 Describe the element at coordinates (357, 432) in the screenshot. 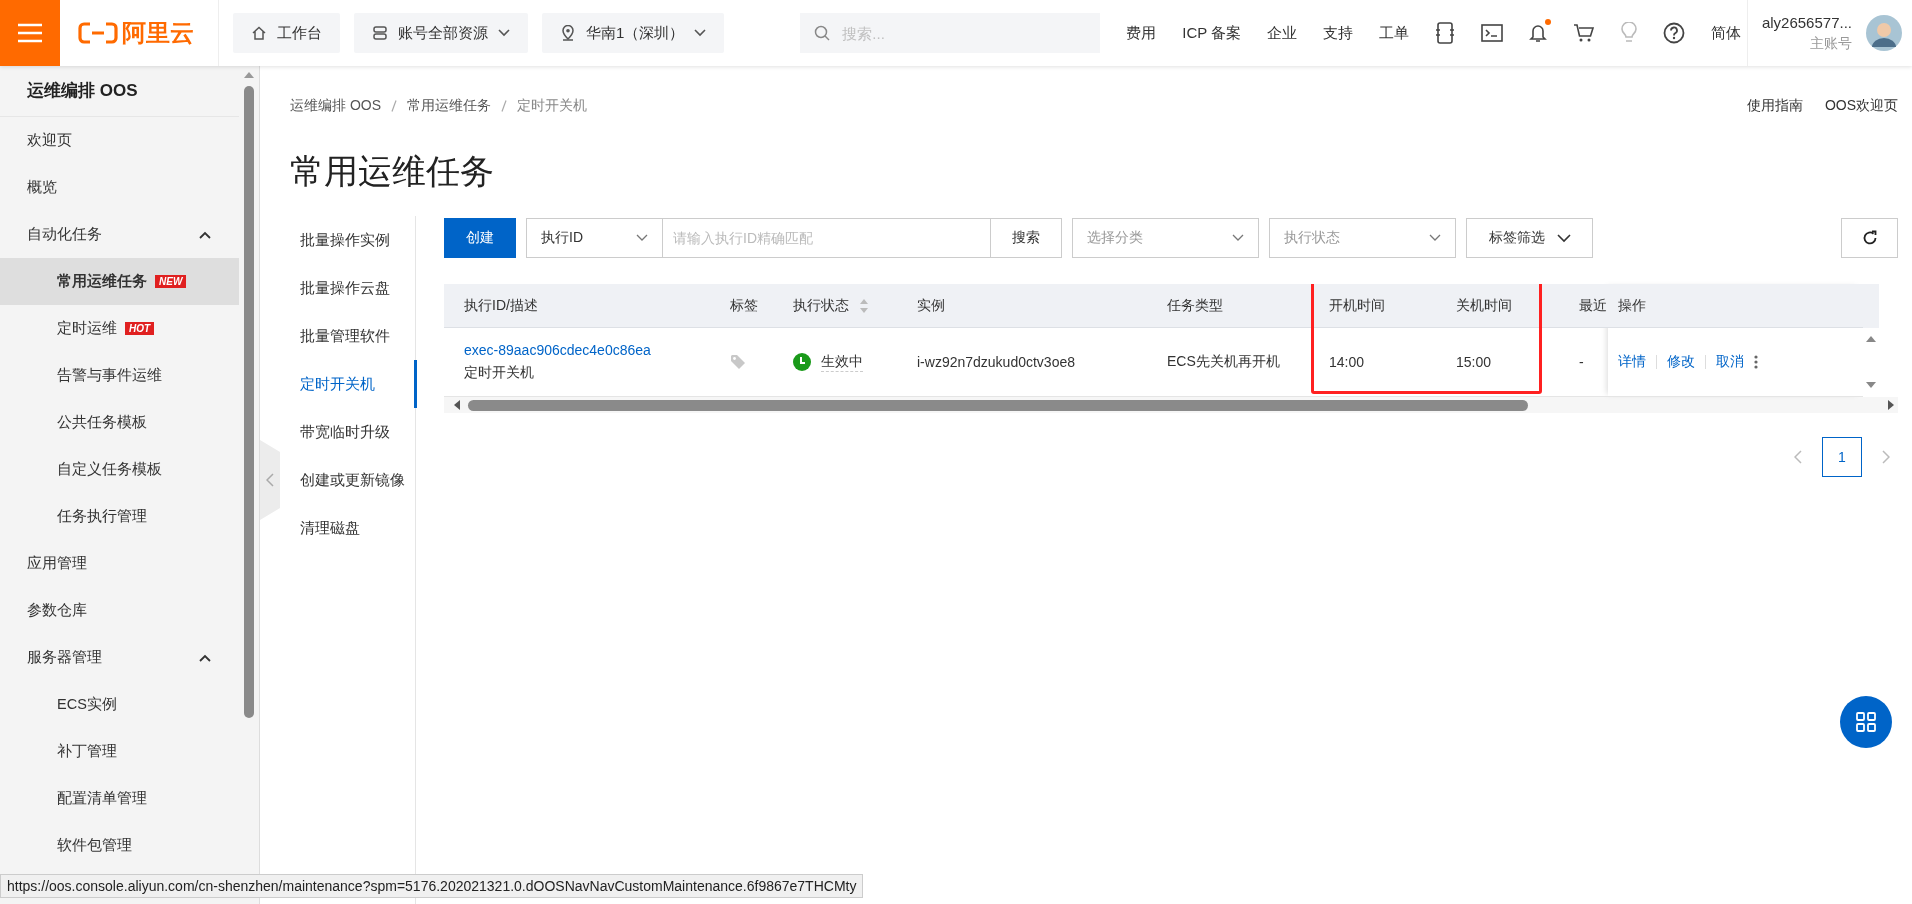

I see `sub-nav-tab: 带宽临时升级` at that location.